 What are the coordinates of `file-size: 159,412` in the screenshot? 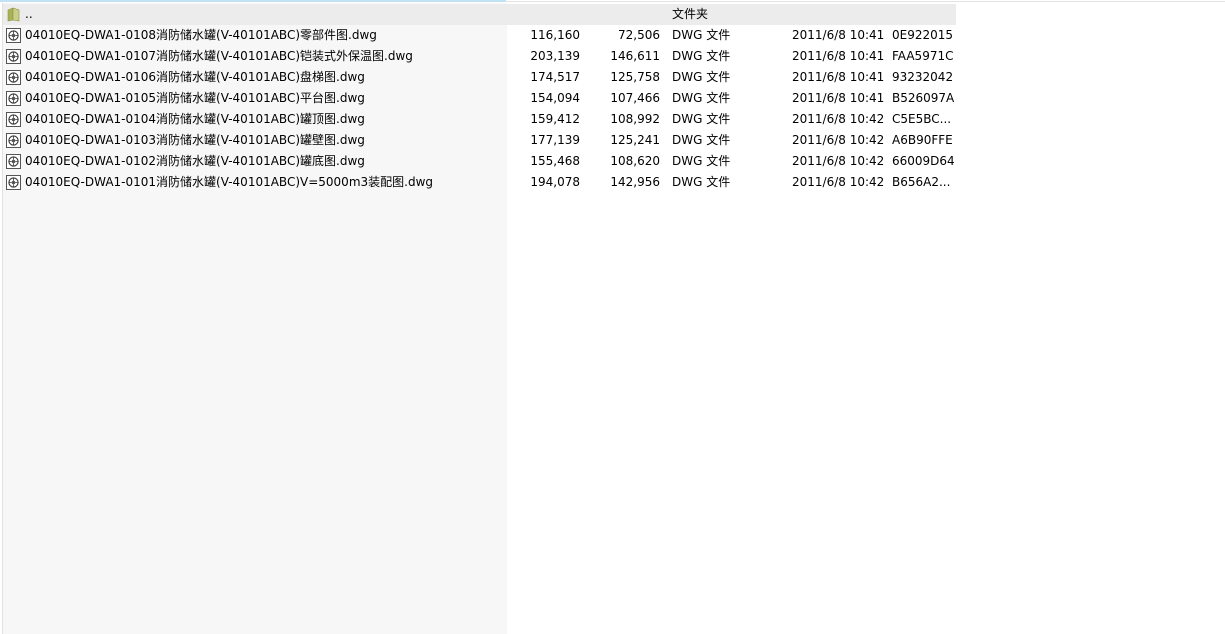 It's located at (555, 119).